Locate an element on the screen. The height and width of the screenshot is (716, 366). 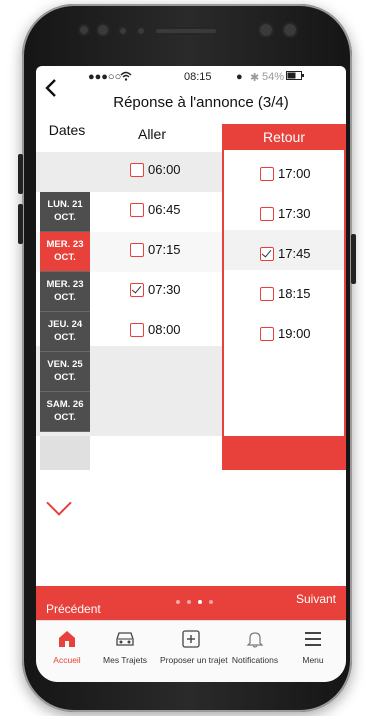
bluetooth-icon: ✱ is located at coordinates (255, 78).